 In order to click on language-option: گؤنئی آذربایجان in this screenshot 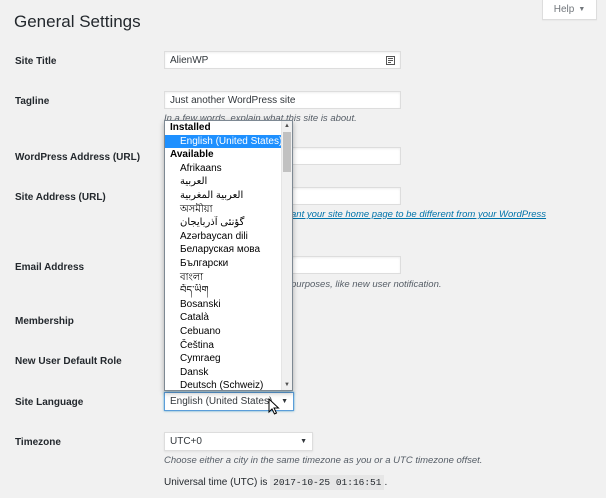, I will do `click(223, 223)`.